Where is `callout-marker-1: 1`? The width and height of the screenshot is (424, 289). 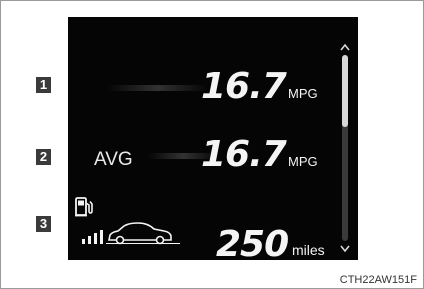
callout-marker-1: 1 is located at coordinates (43, 85).